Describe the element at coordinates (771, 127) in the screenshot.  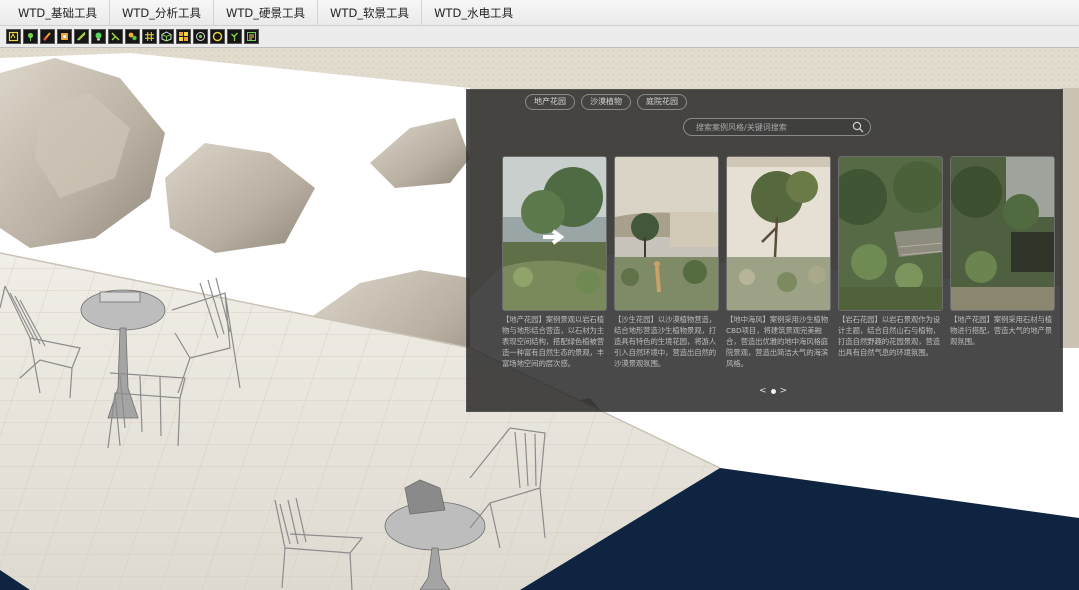
I see `search-input` at that location.